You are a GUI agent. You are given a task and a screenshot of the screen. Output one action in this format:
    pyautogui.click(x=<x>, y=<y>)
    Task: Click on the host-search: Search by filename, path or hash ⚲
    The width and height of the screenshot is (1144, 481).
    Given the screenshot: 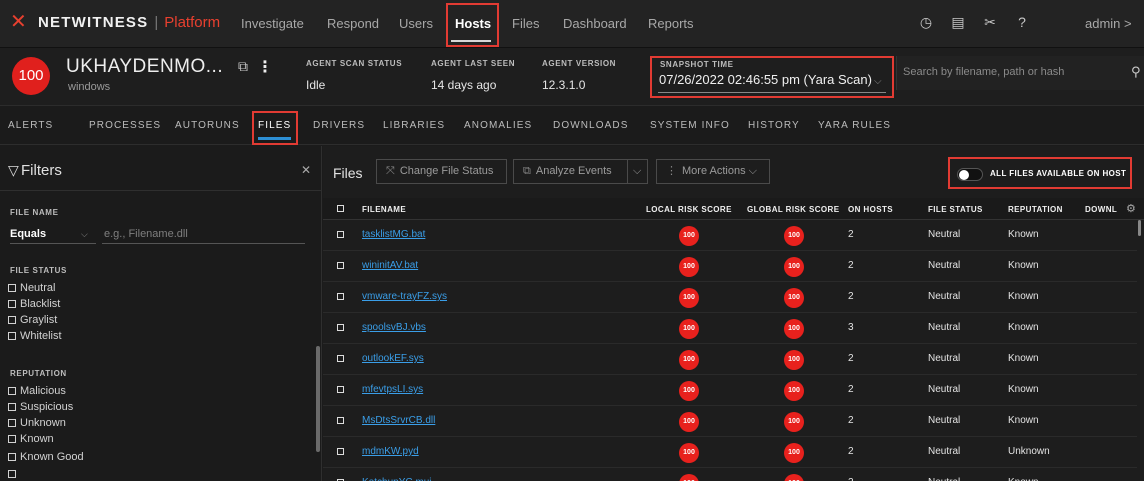 What is the action you would take?
    pyautogui.click(x=1020, y=73)
    